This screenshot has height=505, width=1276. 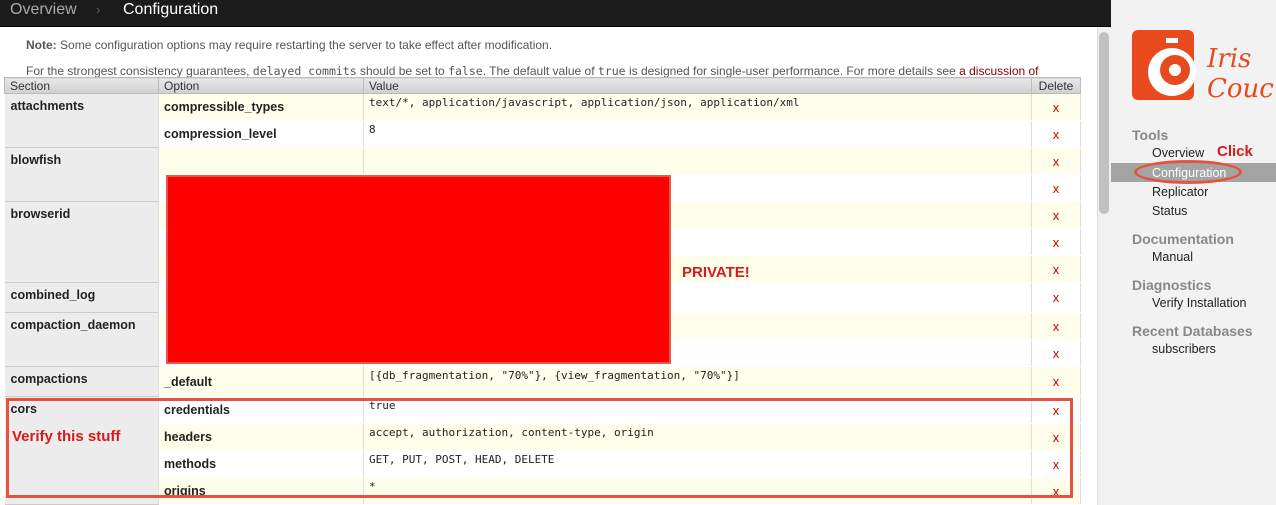 I want to click on logo-wordmark: Iris Couc, so click(x=1240, y=75).